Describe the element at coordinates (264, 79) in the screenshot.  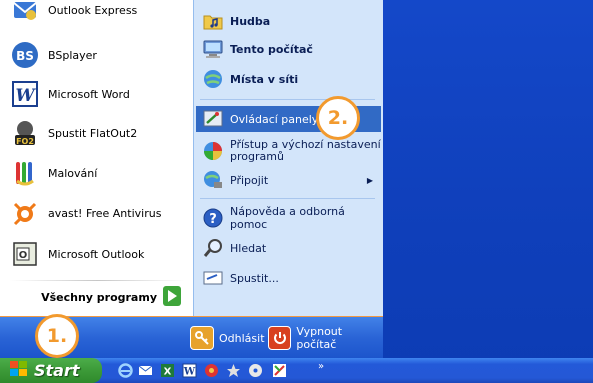
I see `place-label: Místa v síti` at that location.